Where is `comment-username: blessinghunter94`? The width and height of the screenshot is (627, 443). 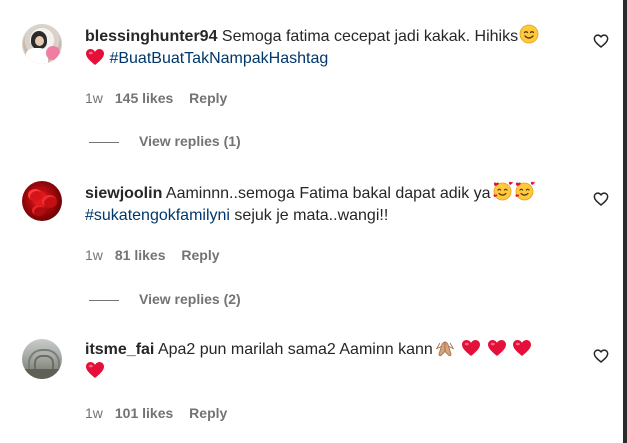 comment-username: blessinghunter94 is located at coordinates (151, 36).